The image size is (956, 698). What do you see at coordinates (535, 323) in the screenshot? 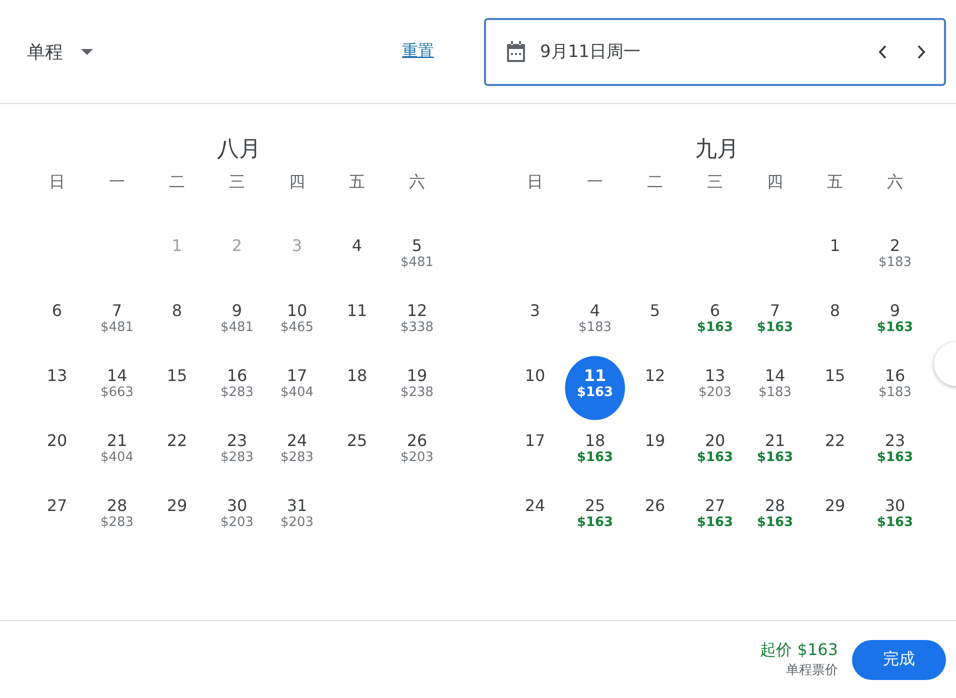
I see `calendar-day: 3` at bounding box center [535, 323].